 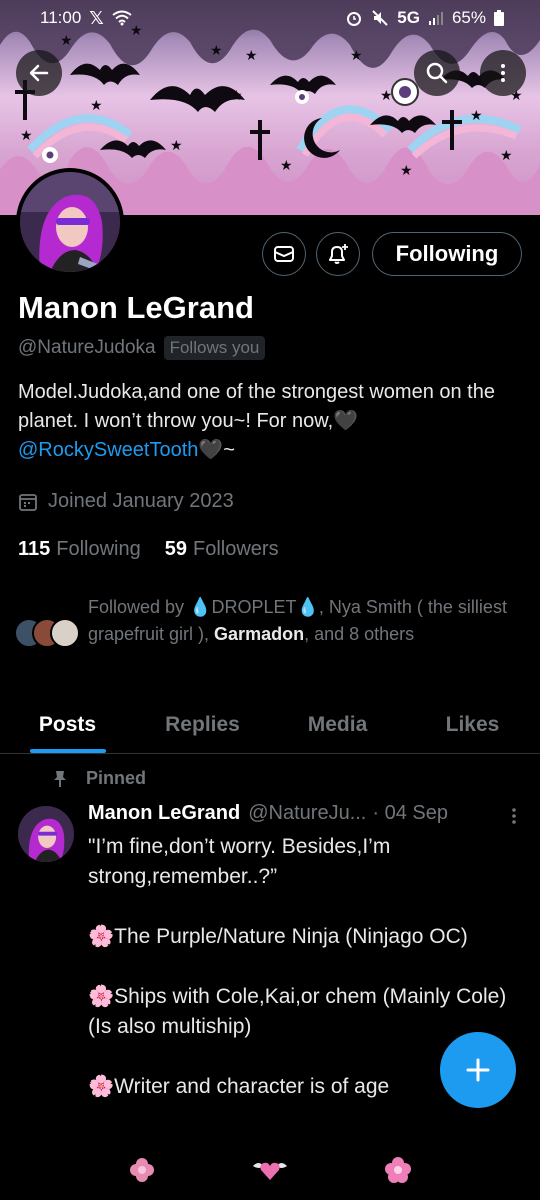 I want to click on alarm-icon, so click(x=354, y=19).